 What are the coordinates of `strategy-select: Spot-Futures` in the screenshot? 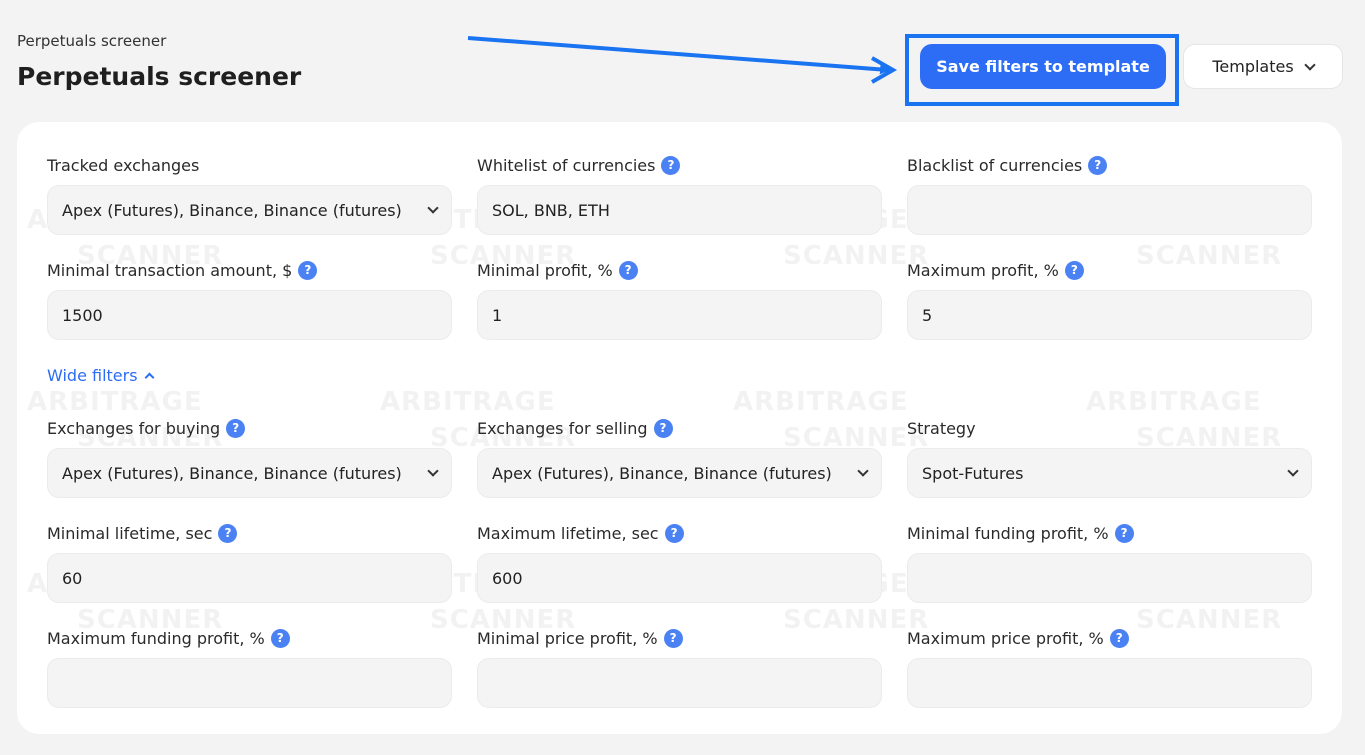 It's located at (1109, 473).